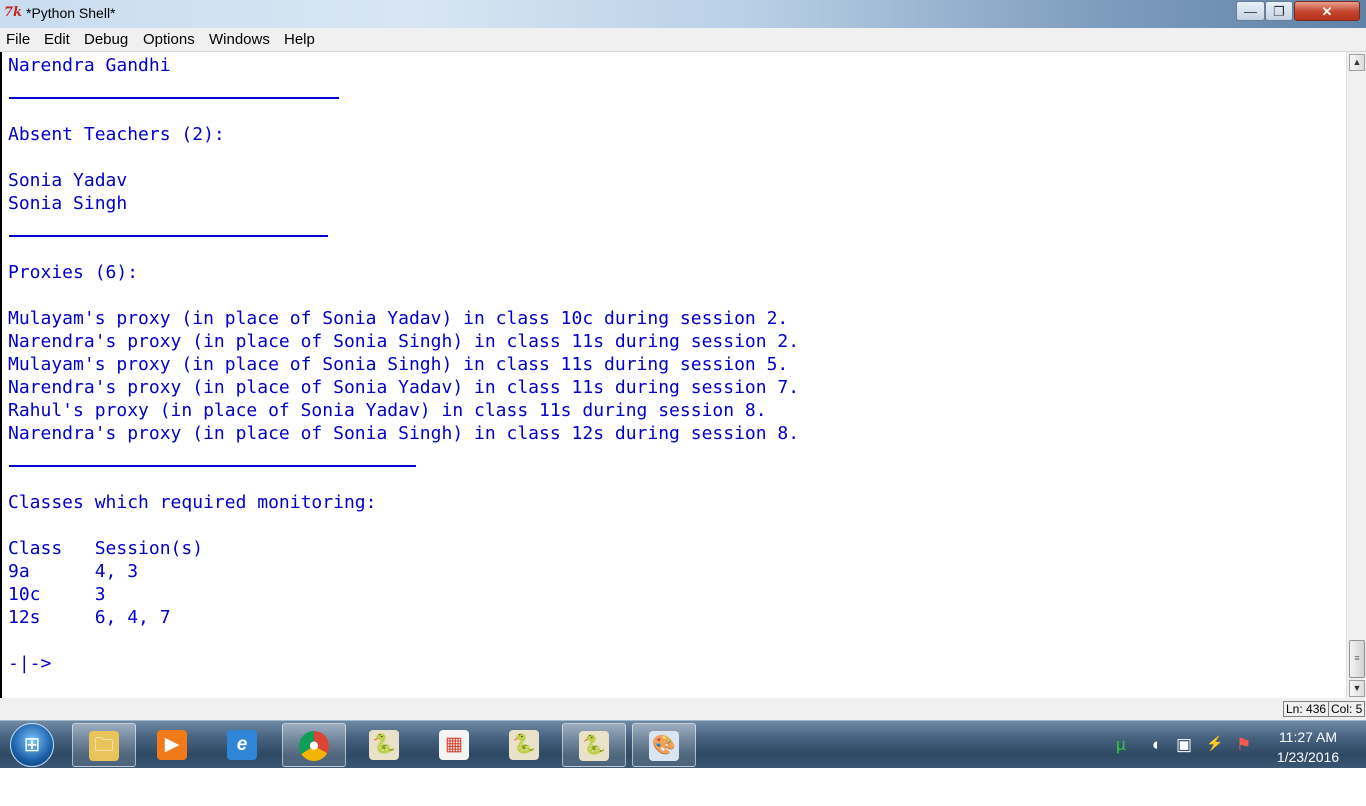 Image resolution: width=1366 pixels, height=806 pixels. Describe the element at coordinates (1308, 757) in the screenshot. I see `clock-date: 1/23/2016` at that location.